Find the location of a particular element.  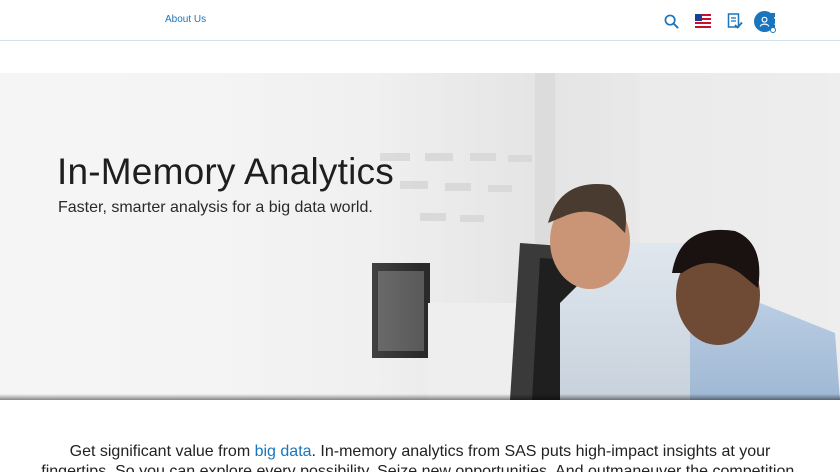

trial-button is located at coordinates (735, 21).